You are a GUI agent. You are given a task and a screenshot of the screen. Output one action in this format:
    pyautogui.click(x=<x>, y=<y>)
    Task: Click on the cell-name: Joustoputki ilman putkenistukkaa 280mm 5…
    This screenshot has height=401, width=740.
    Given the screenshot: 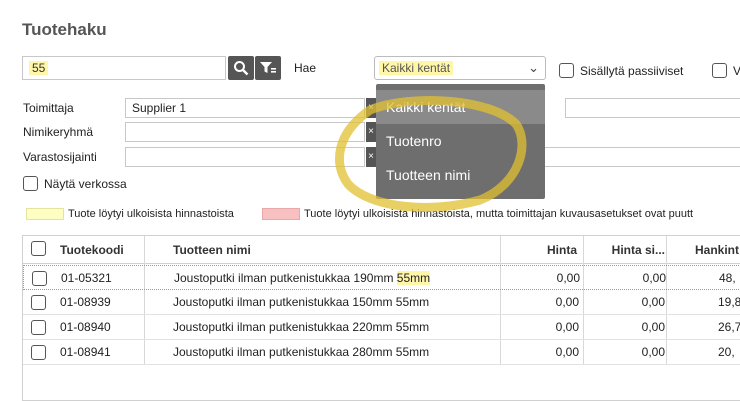 What is the action you would take?
    pyautogui.click(x=301, y=352)
    